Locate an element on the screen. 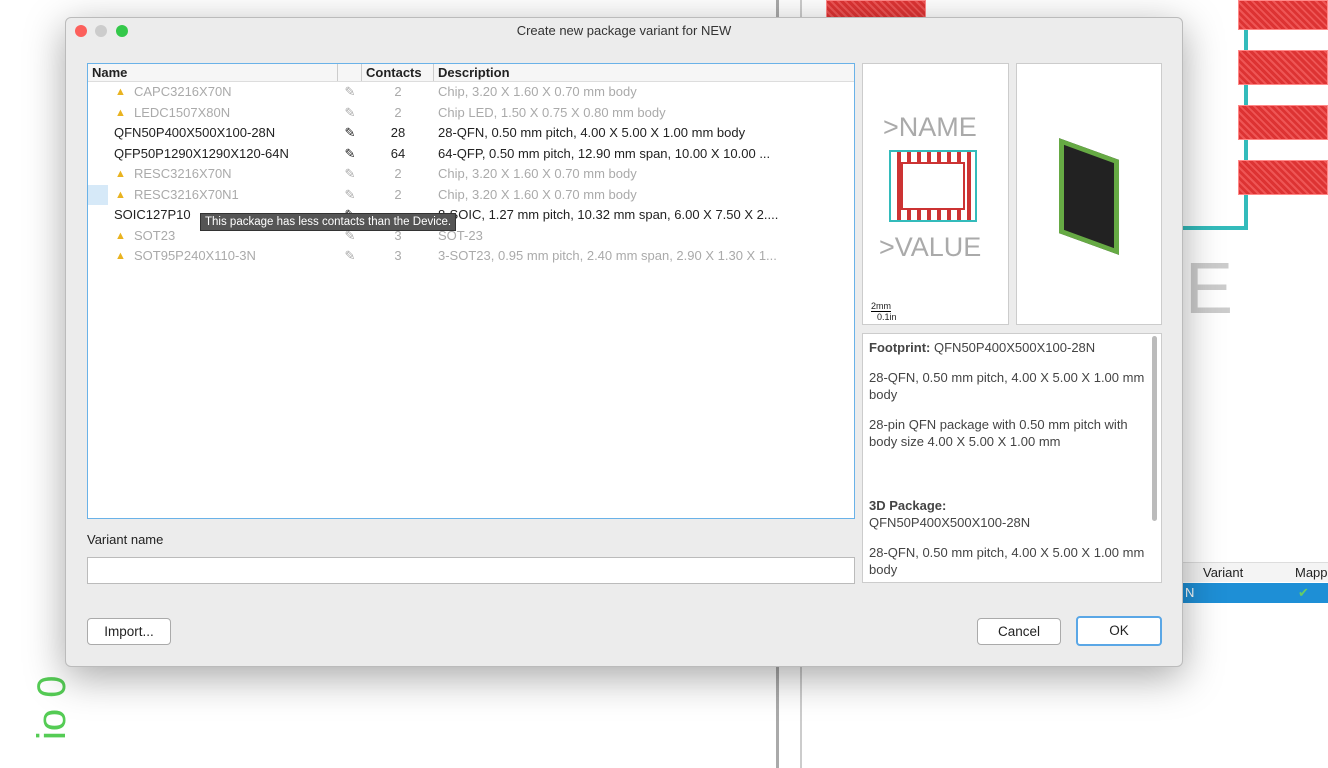  footprint-name: QFN50P400X500X100-28N is located at coordinates (1015, 347).